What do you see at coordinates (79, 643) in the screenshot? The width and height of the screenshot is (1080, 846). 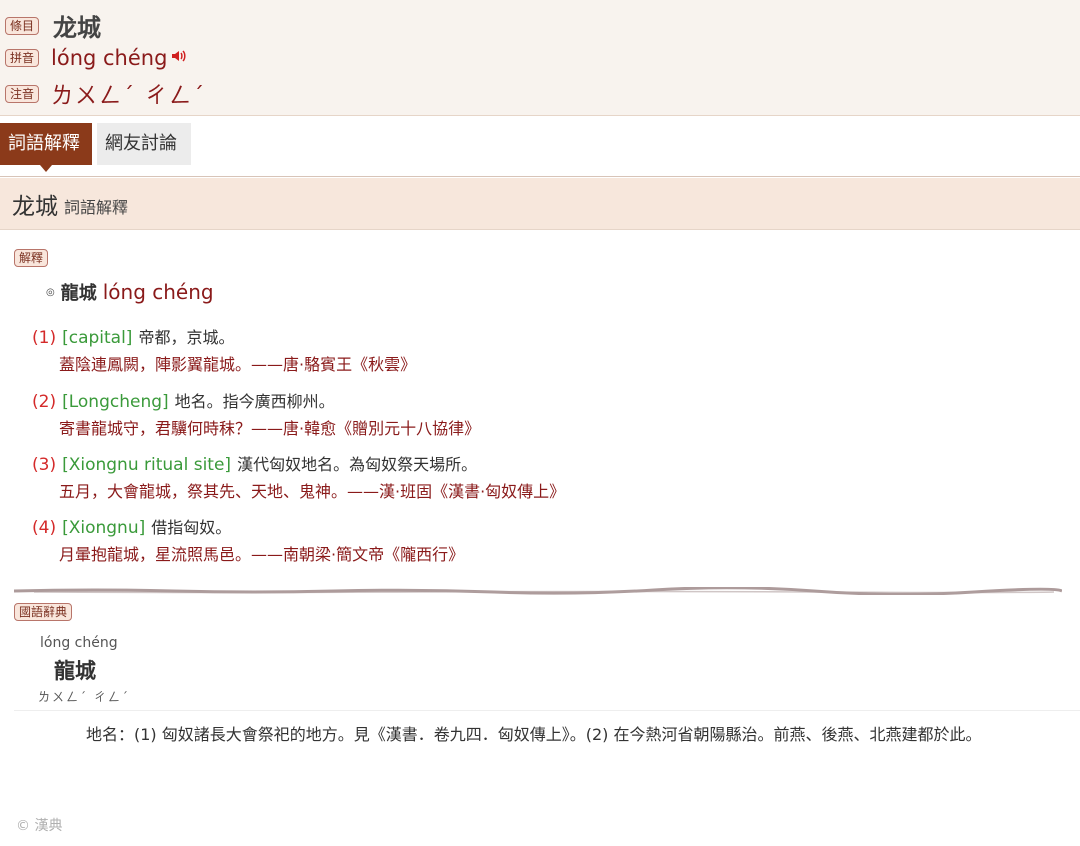 I see `guoyu-pinyin: lóng chéng` at bounding box center [79, 643].